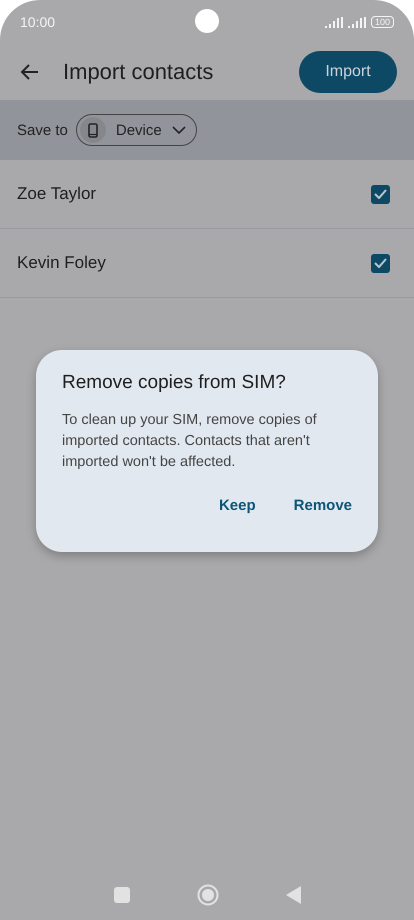  Describe the element at coordinates (93, 130) in the screenshot. I see `phone-icon` at that location.